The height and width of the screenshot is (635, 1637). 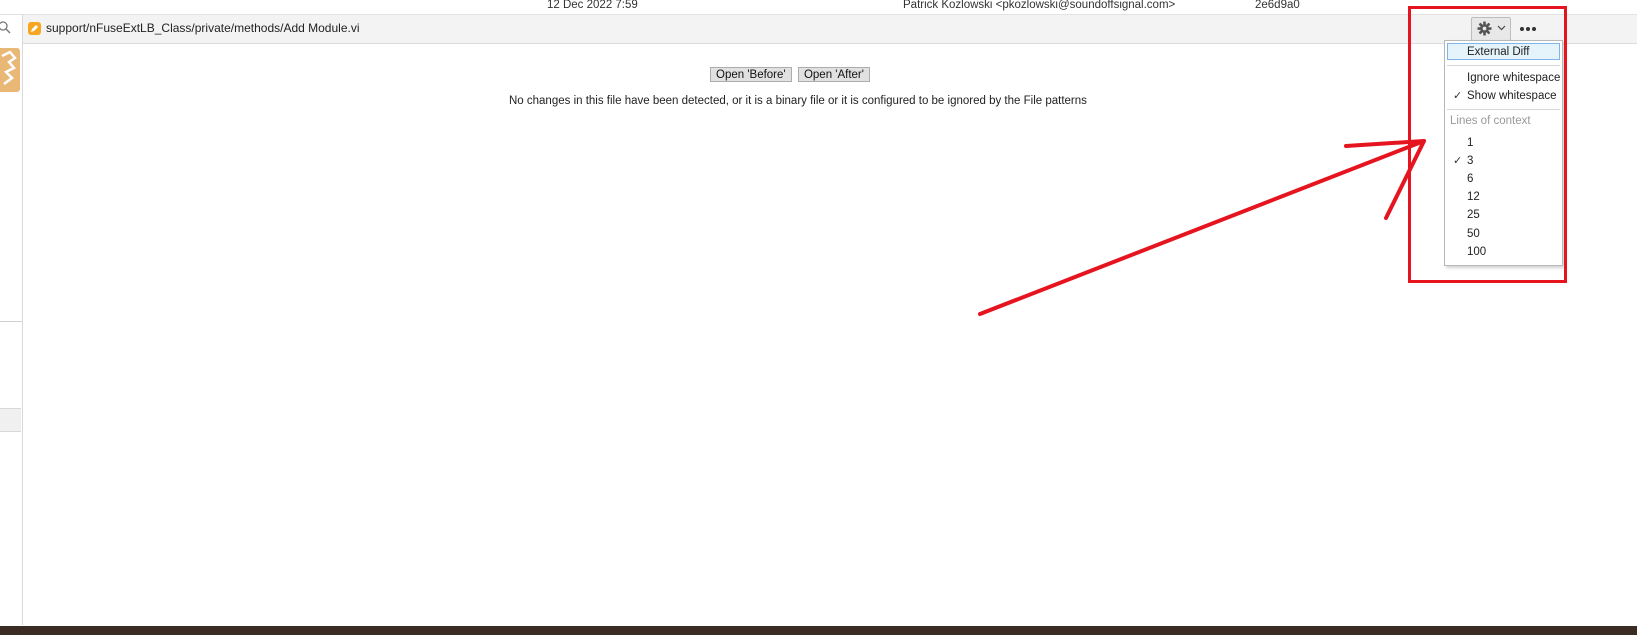 I want to click on file-modified-icon, so click(x=34, y=28).